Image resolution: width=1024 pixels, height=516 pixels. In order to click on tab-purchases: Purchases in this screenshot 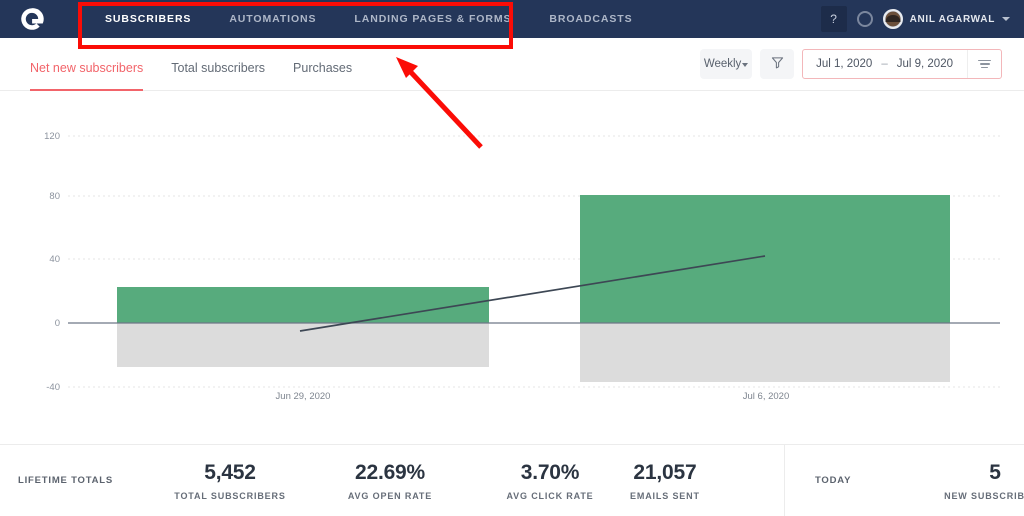, I will do `click(322, 64)`.